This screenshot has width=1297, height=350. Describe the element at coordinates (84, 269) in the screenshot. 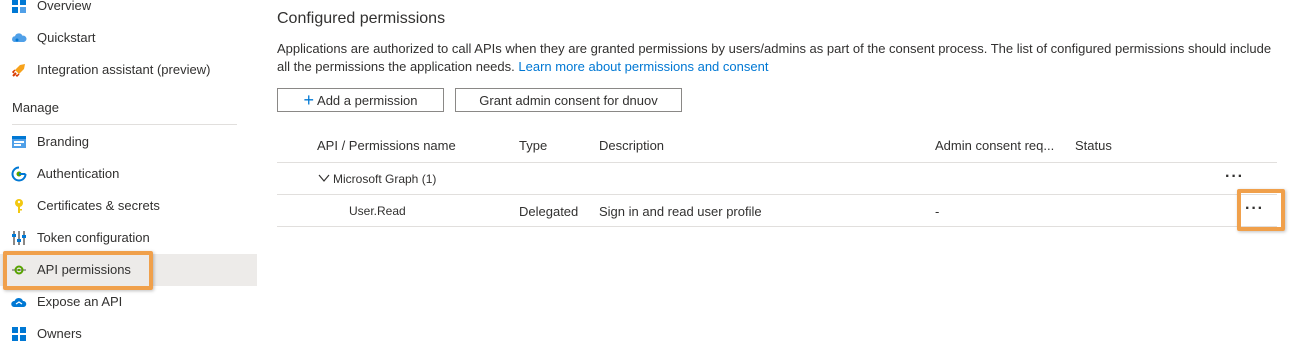

I see `sidebar-item-label: API permissions` at that location.